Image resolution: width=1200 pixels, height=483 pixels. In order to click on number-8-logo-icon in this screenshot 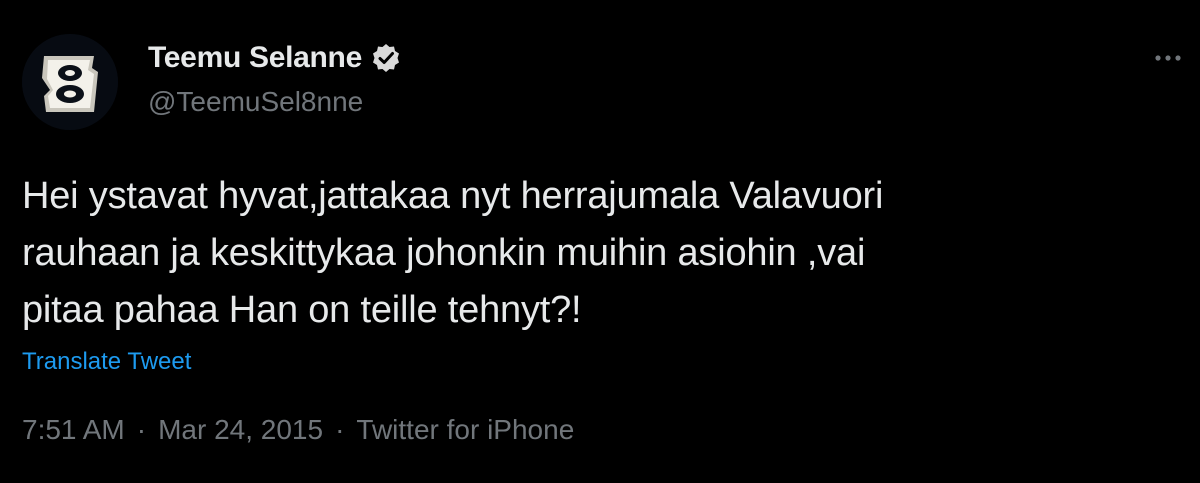, I will do `click(70, 82)`.